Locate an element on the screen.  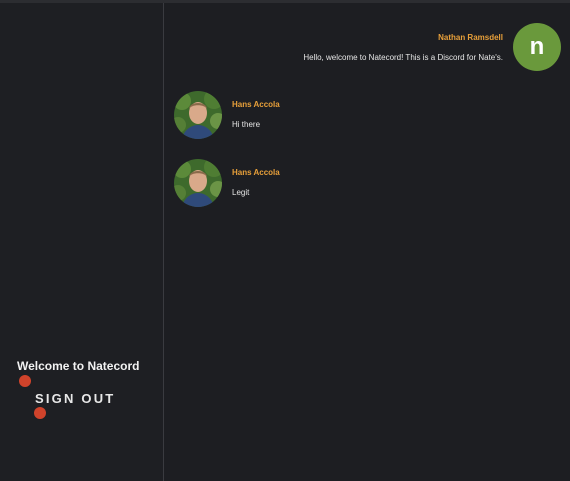
avatar: n is located at coordinates (537, 47).